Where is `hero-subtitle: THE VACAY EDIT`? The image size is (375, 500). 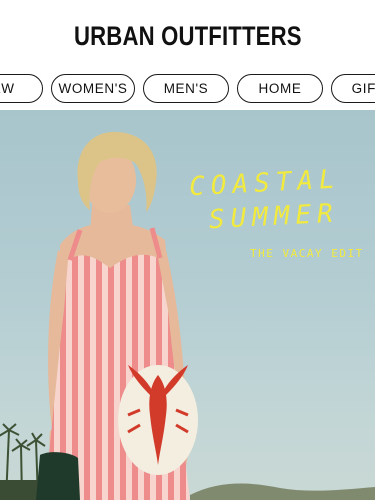 hero-subtitle: THE VACAY EDIT is located at coordinates (307, 253).